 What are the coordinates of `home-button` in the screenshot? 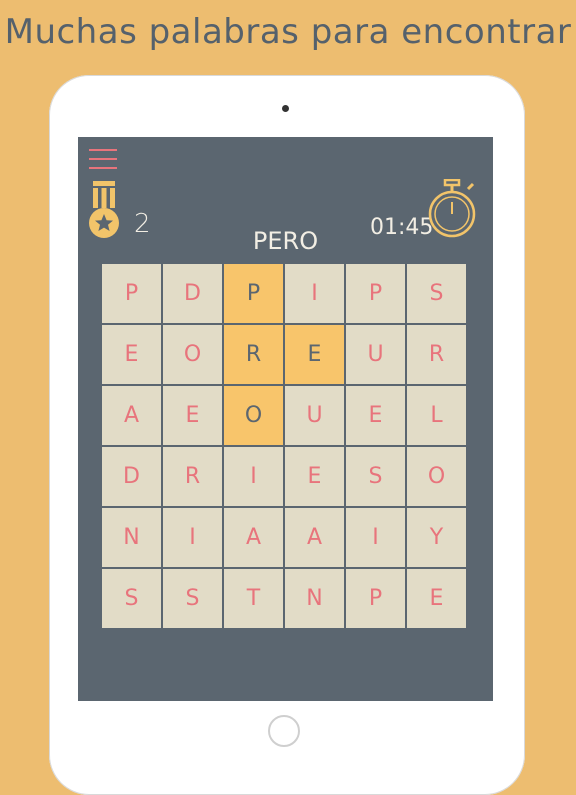 It's located at (284, 731).